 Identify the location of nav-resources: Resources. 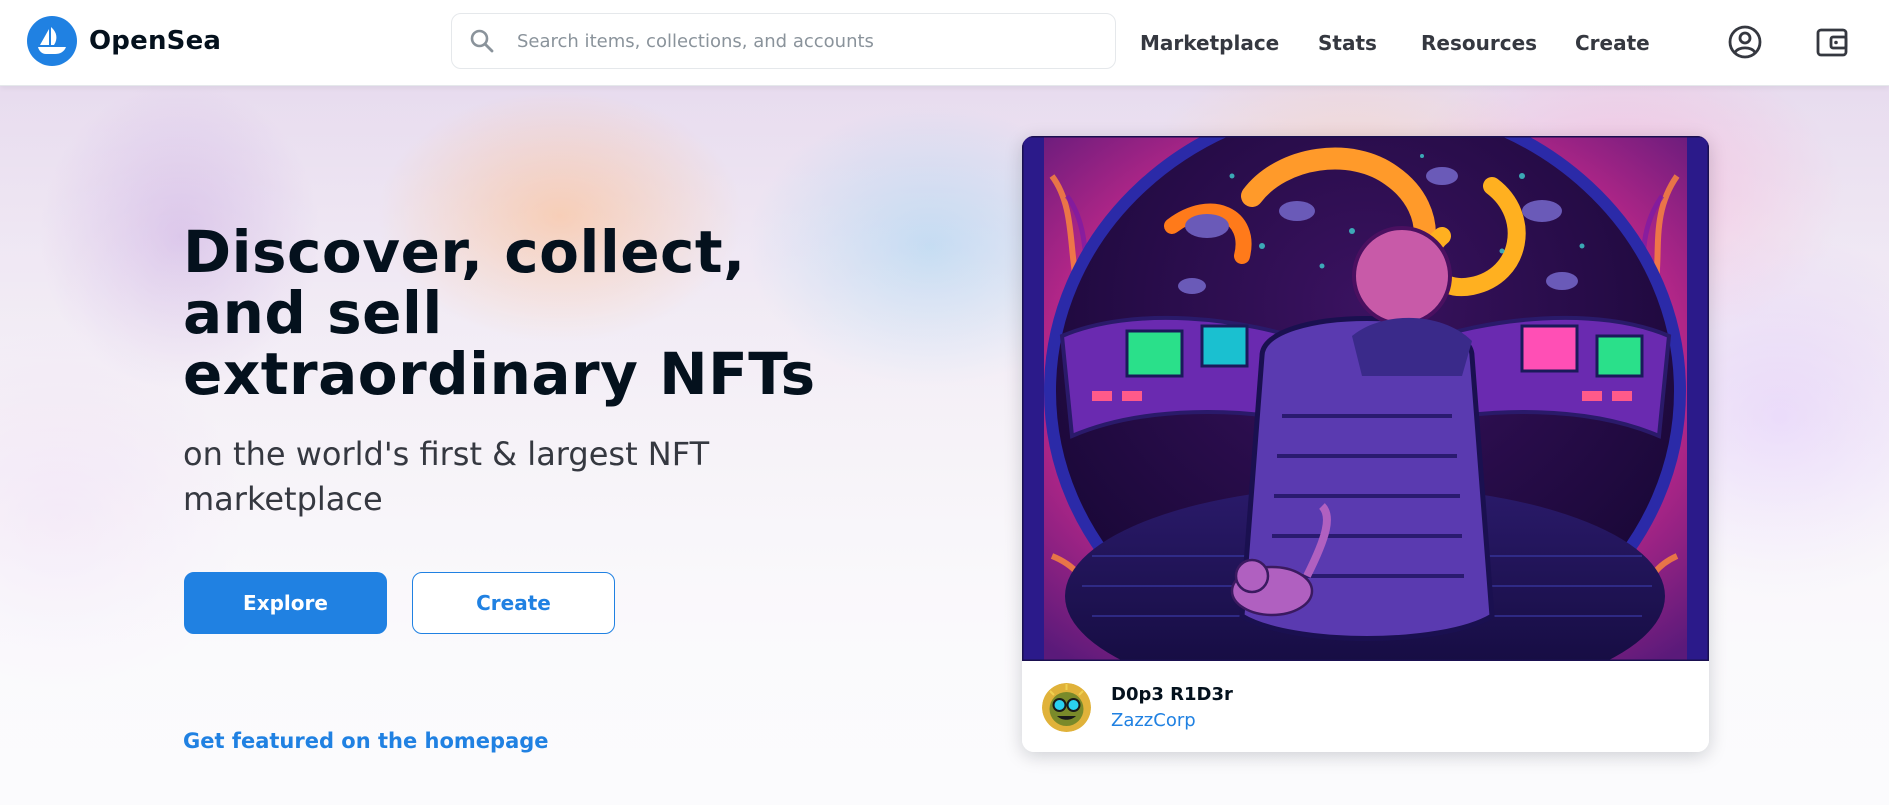
(1479, 43).